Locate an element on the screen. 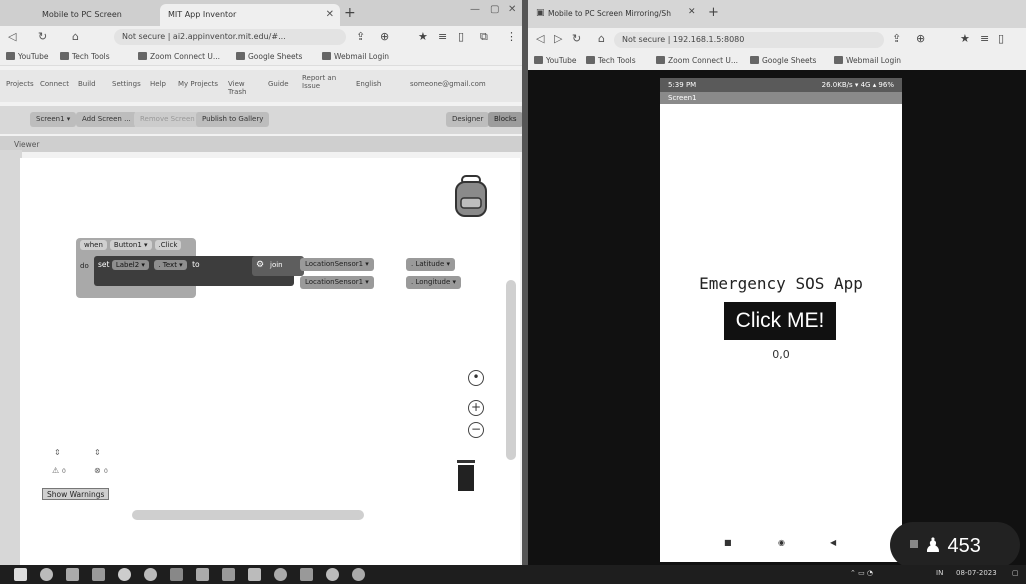 Image resolution: width=1026 pixels, height=584 pixels. click-me-button: Click ME! is located at coordinates (780, 321).